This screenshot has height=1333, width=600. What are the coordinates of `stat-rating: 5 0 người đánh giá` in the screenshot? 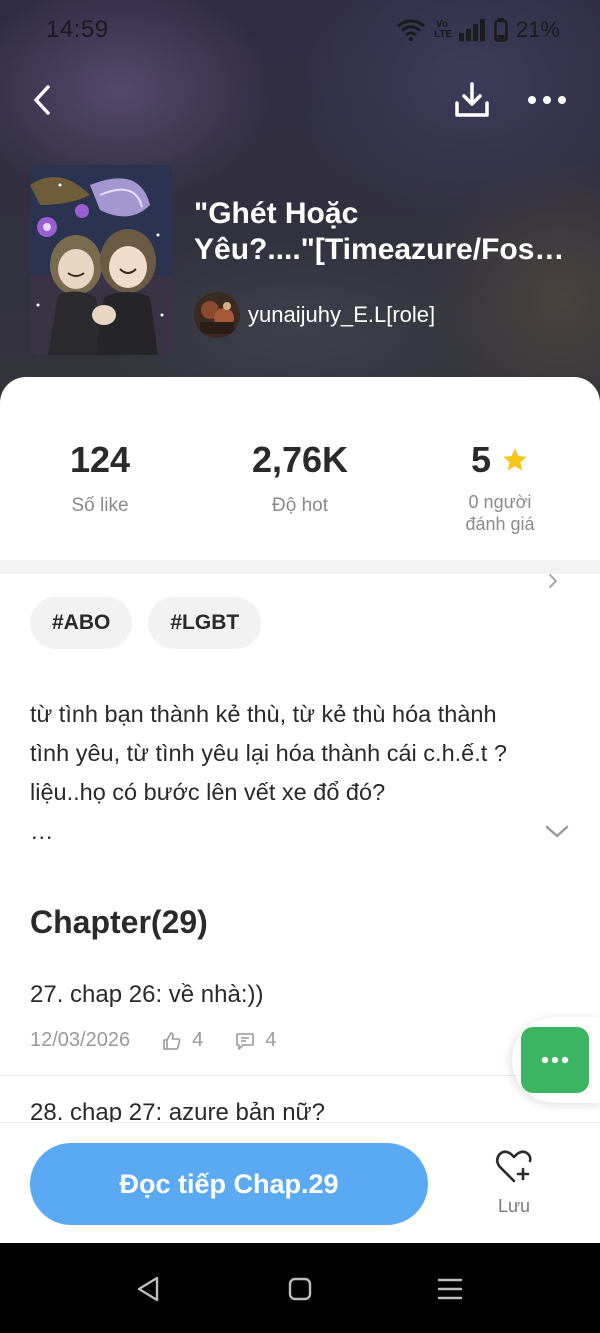 It's located at (500, 487).